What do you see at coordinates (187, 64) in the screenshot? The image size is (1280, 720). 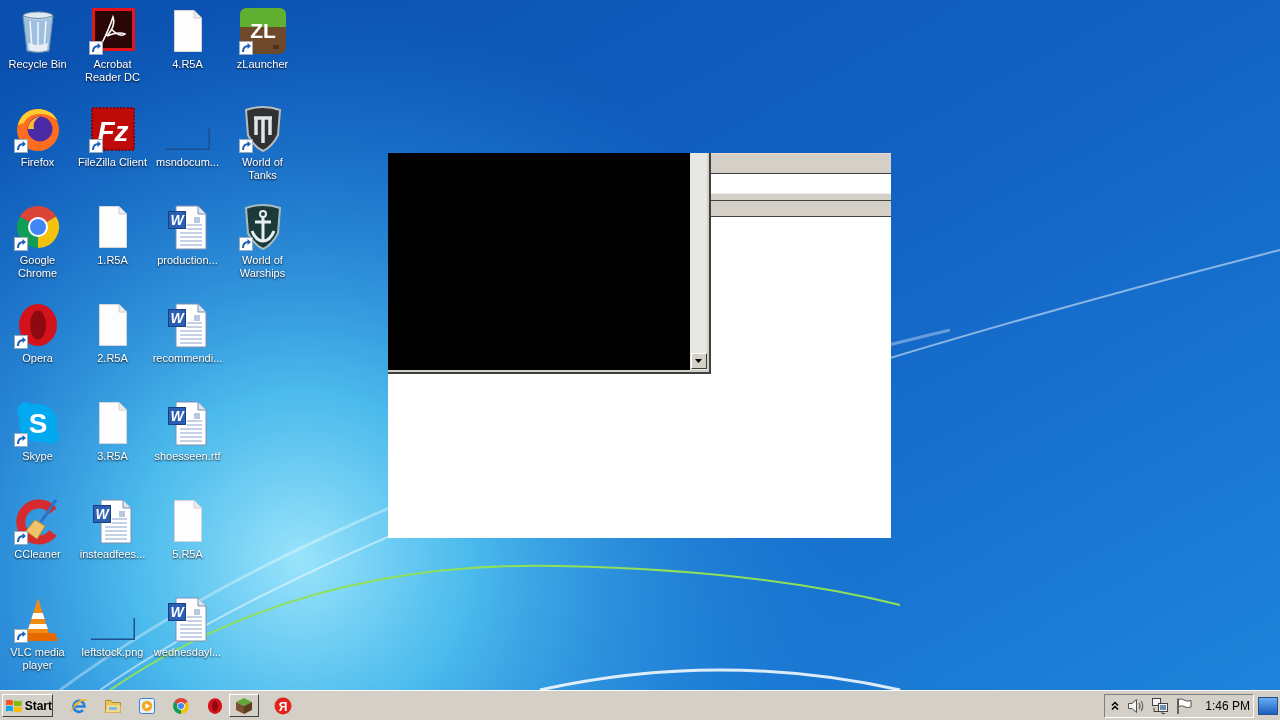 I see `icon-label: 4.R5A` at bounding box center [187, 64].